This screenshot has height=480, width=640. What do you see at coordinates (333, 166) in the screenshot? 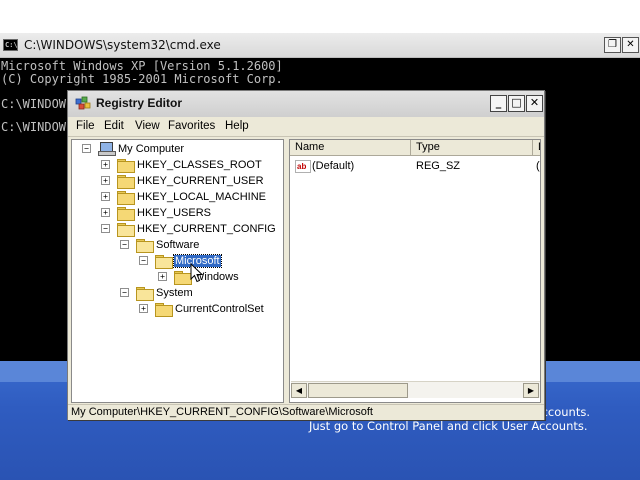
I see `value-name: (Default)` at bounding box center [333, 166].